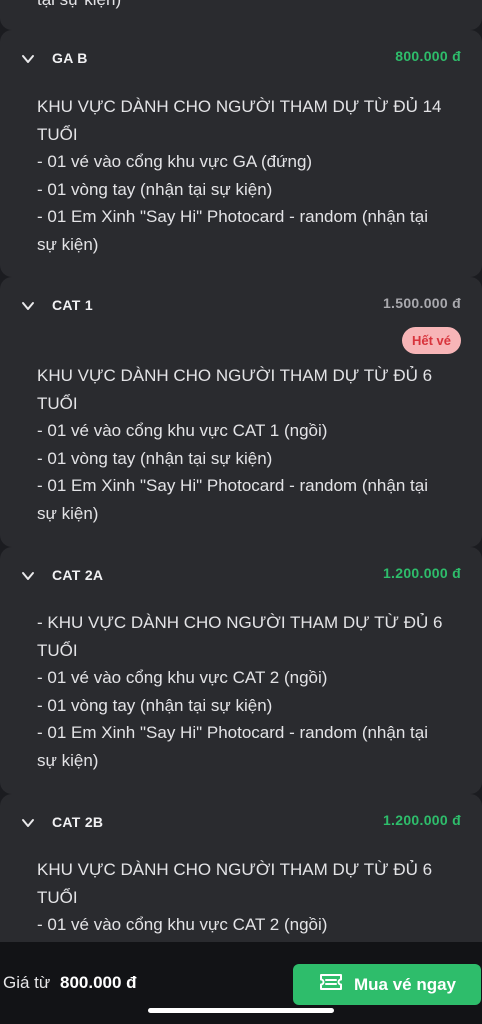 The image size is (482, 1024). What do you see at coordinates (77, 575) in the screenshot?
I see `ticket-name: CAT 2A` at bounding box center [77, 575].